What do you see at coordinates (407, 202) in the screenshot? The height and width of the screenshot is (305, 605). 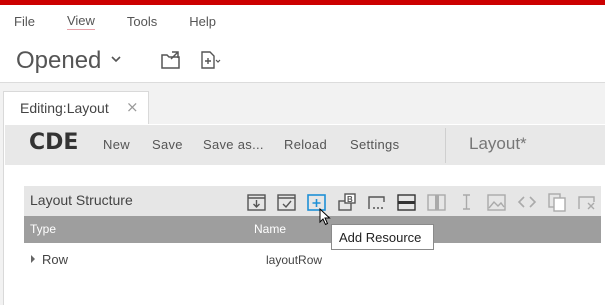 I see `add-row-icon` at bounding box center [407, 202].